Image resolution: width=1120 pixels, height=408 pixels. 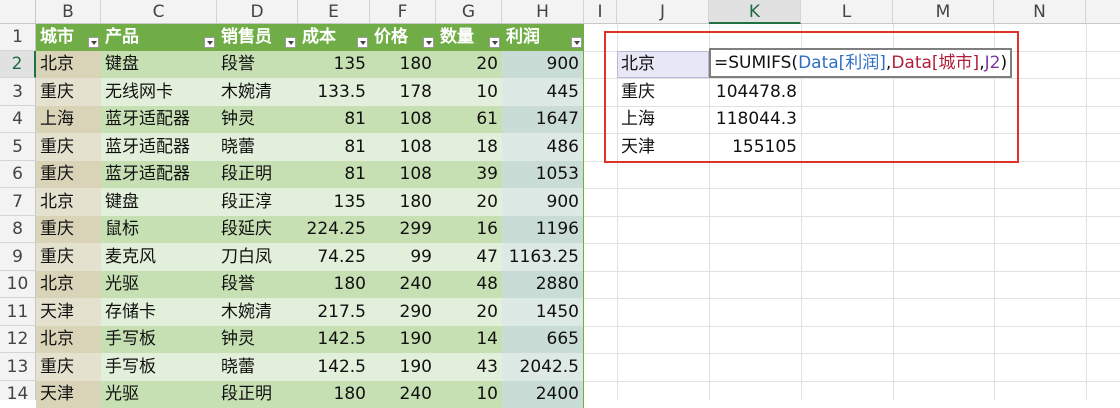 I want to click on summary-city-2: 重庆, so click(x=663, y=92).